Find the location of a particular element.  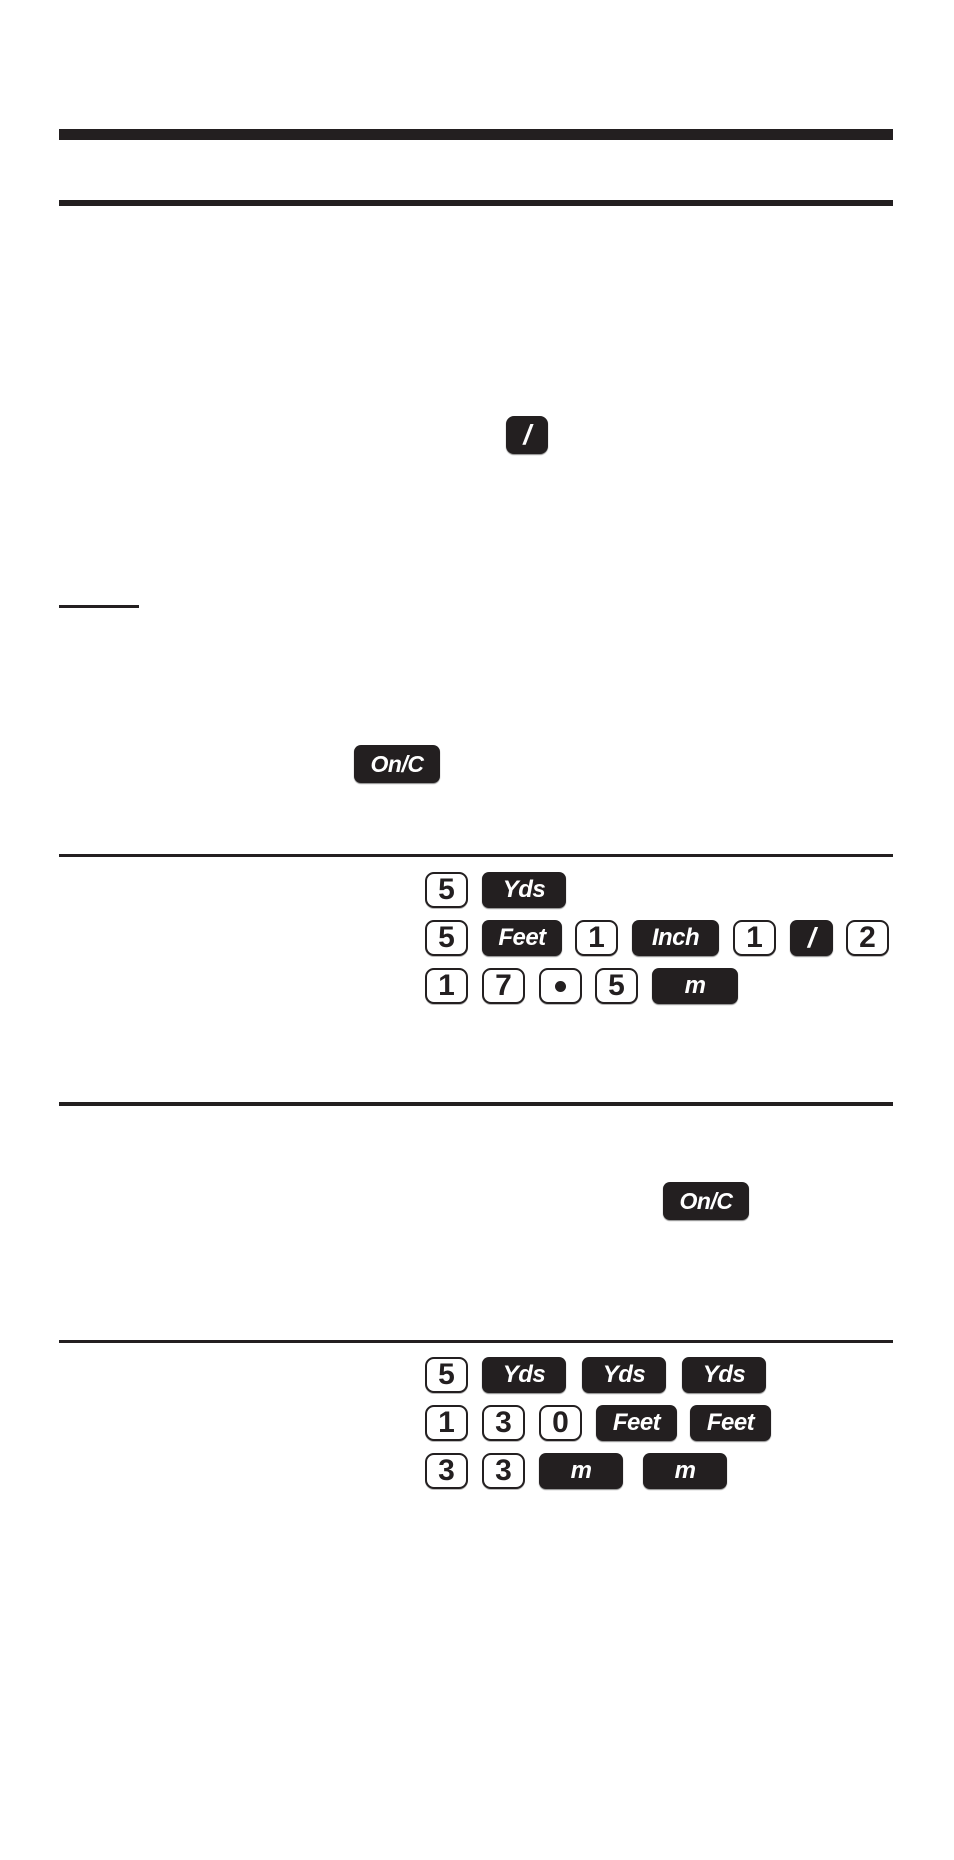

inch-key: Inch is located at coordinates (675, 938).